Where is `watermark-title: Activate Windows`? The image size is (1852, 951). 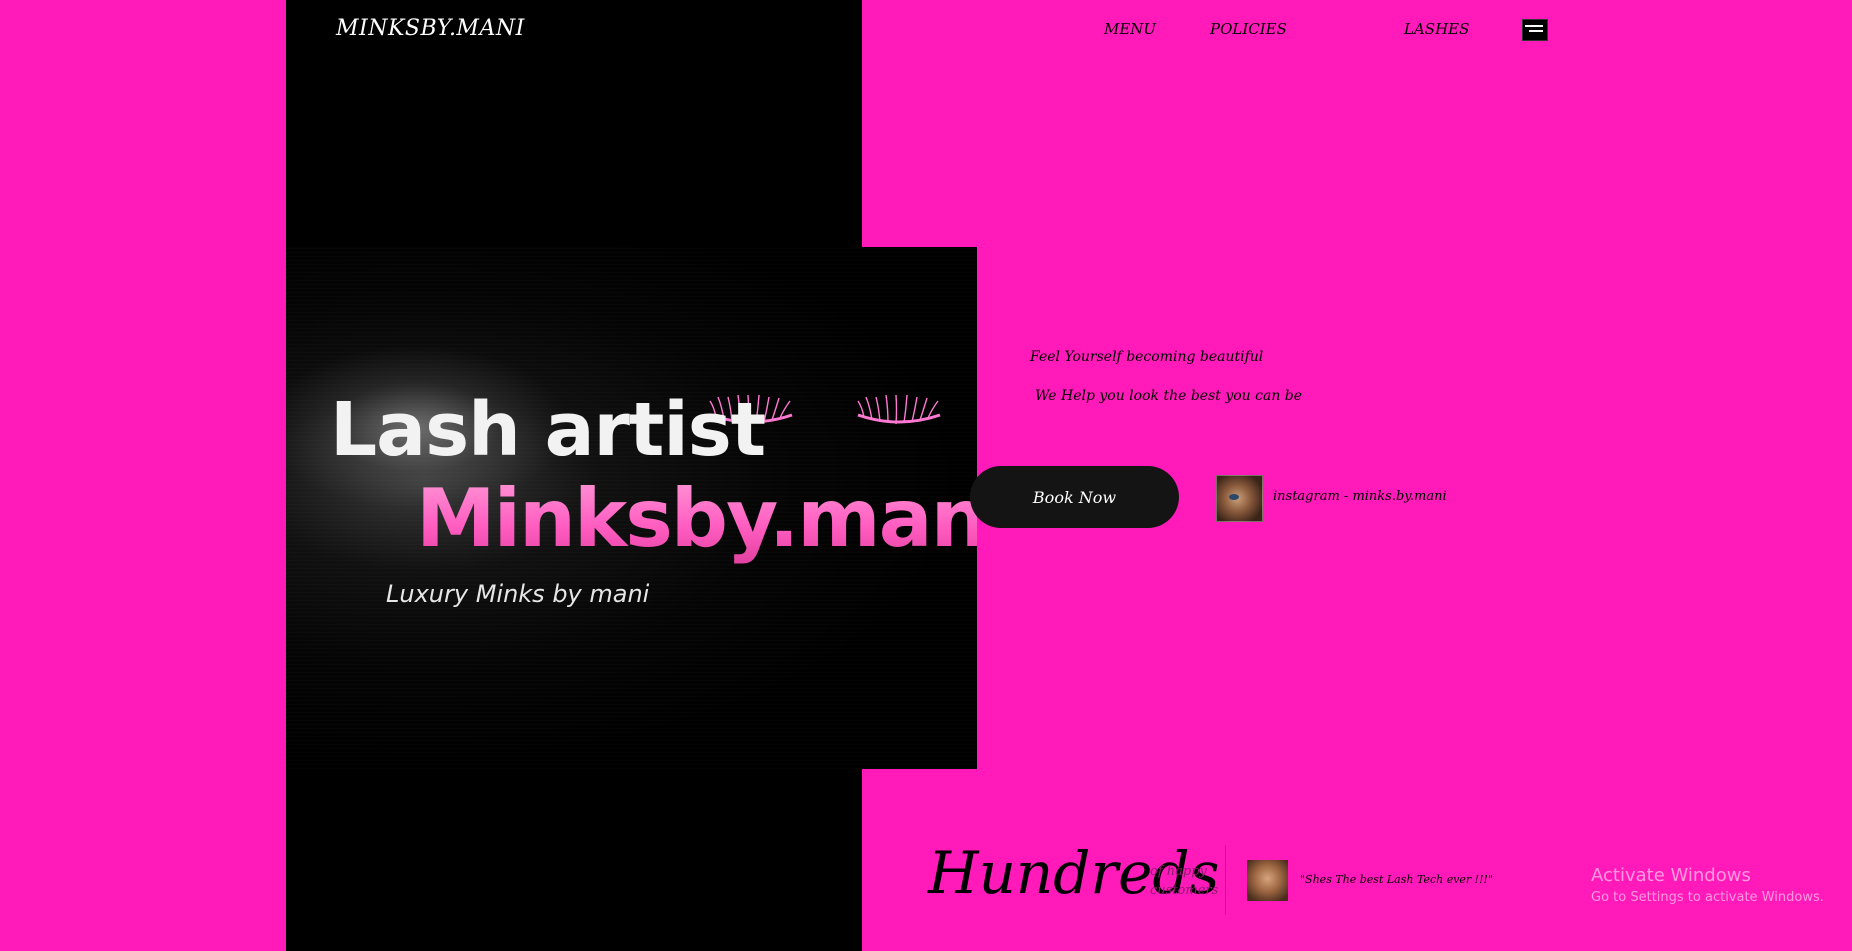
watermark-title: Activate Windows is located at coordinates (1671, 875).